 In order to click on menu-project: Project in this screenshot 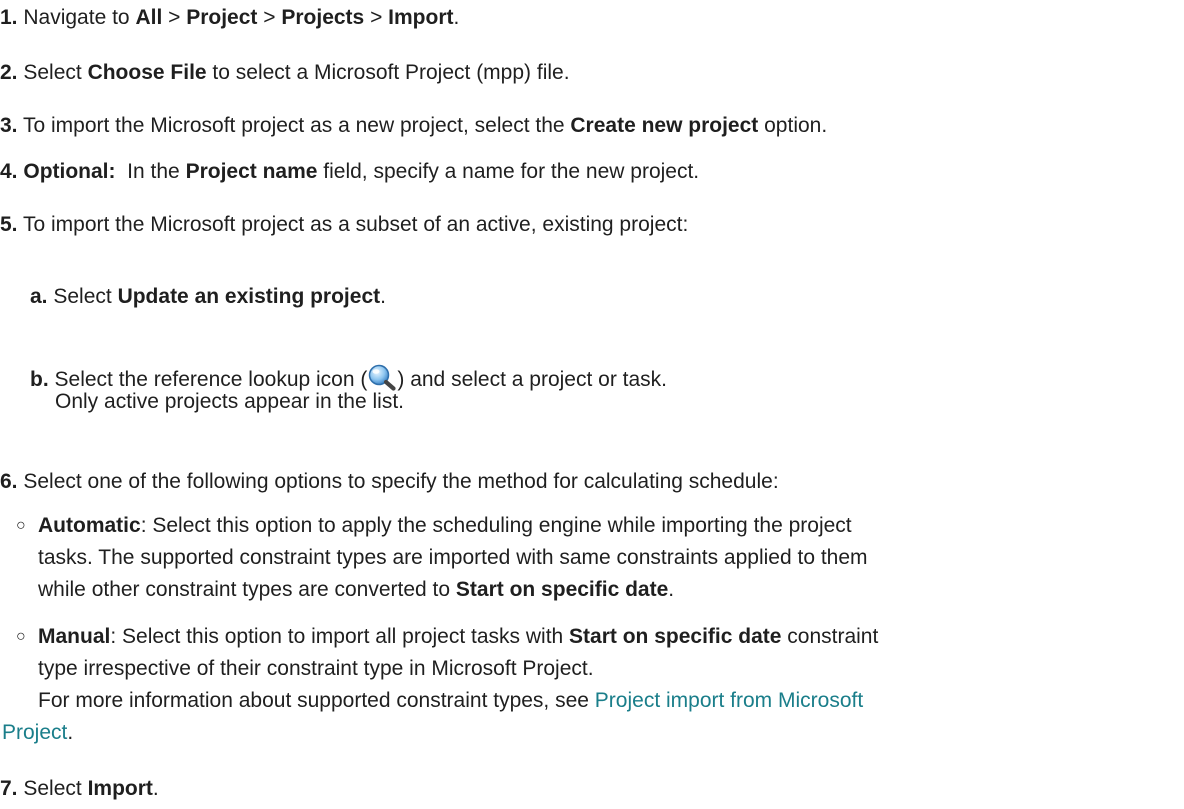, I will do `click(222, 17)`.